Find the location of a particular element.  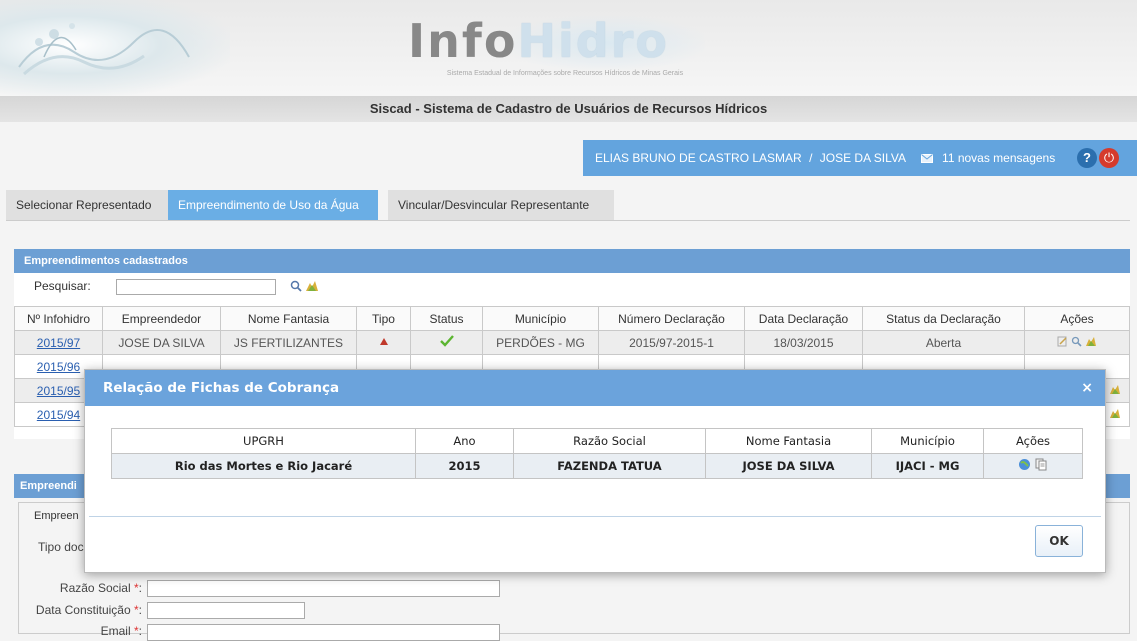

row-link-infohidro: 2015/94 is located at coordinates (58, 415).